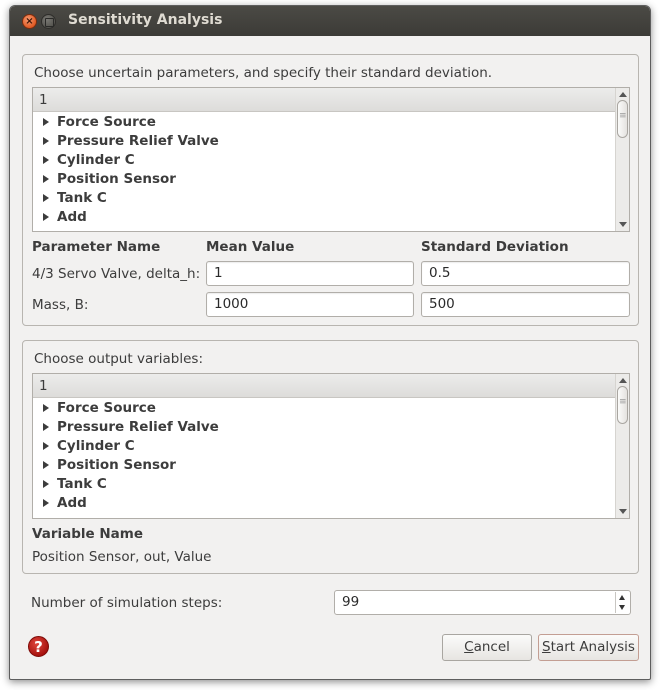  What do you see at coordinates (622, 446) in the screenshot?
I see `output-tree-scrollbar` at bounding box center [622, 446].